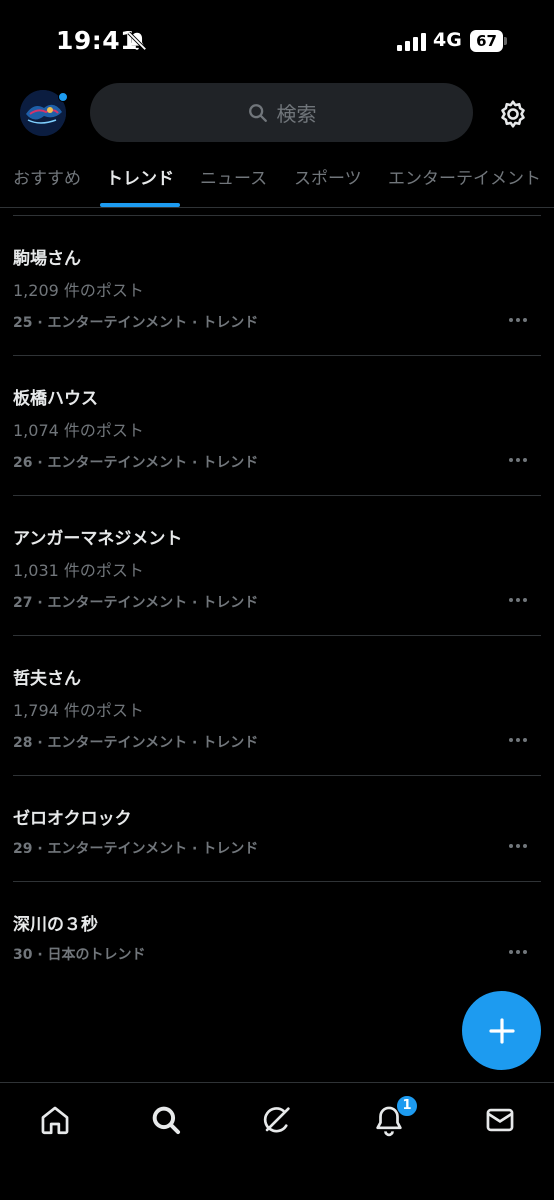 The height and width of the screenshot is (1200, 554). I want to click on trend-item: 駒場さん 1,209 件のポスト 25 · エンターテインメント · トレンド, so click(277, 285).